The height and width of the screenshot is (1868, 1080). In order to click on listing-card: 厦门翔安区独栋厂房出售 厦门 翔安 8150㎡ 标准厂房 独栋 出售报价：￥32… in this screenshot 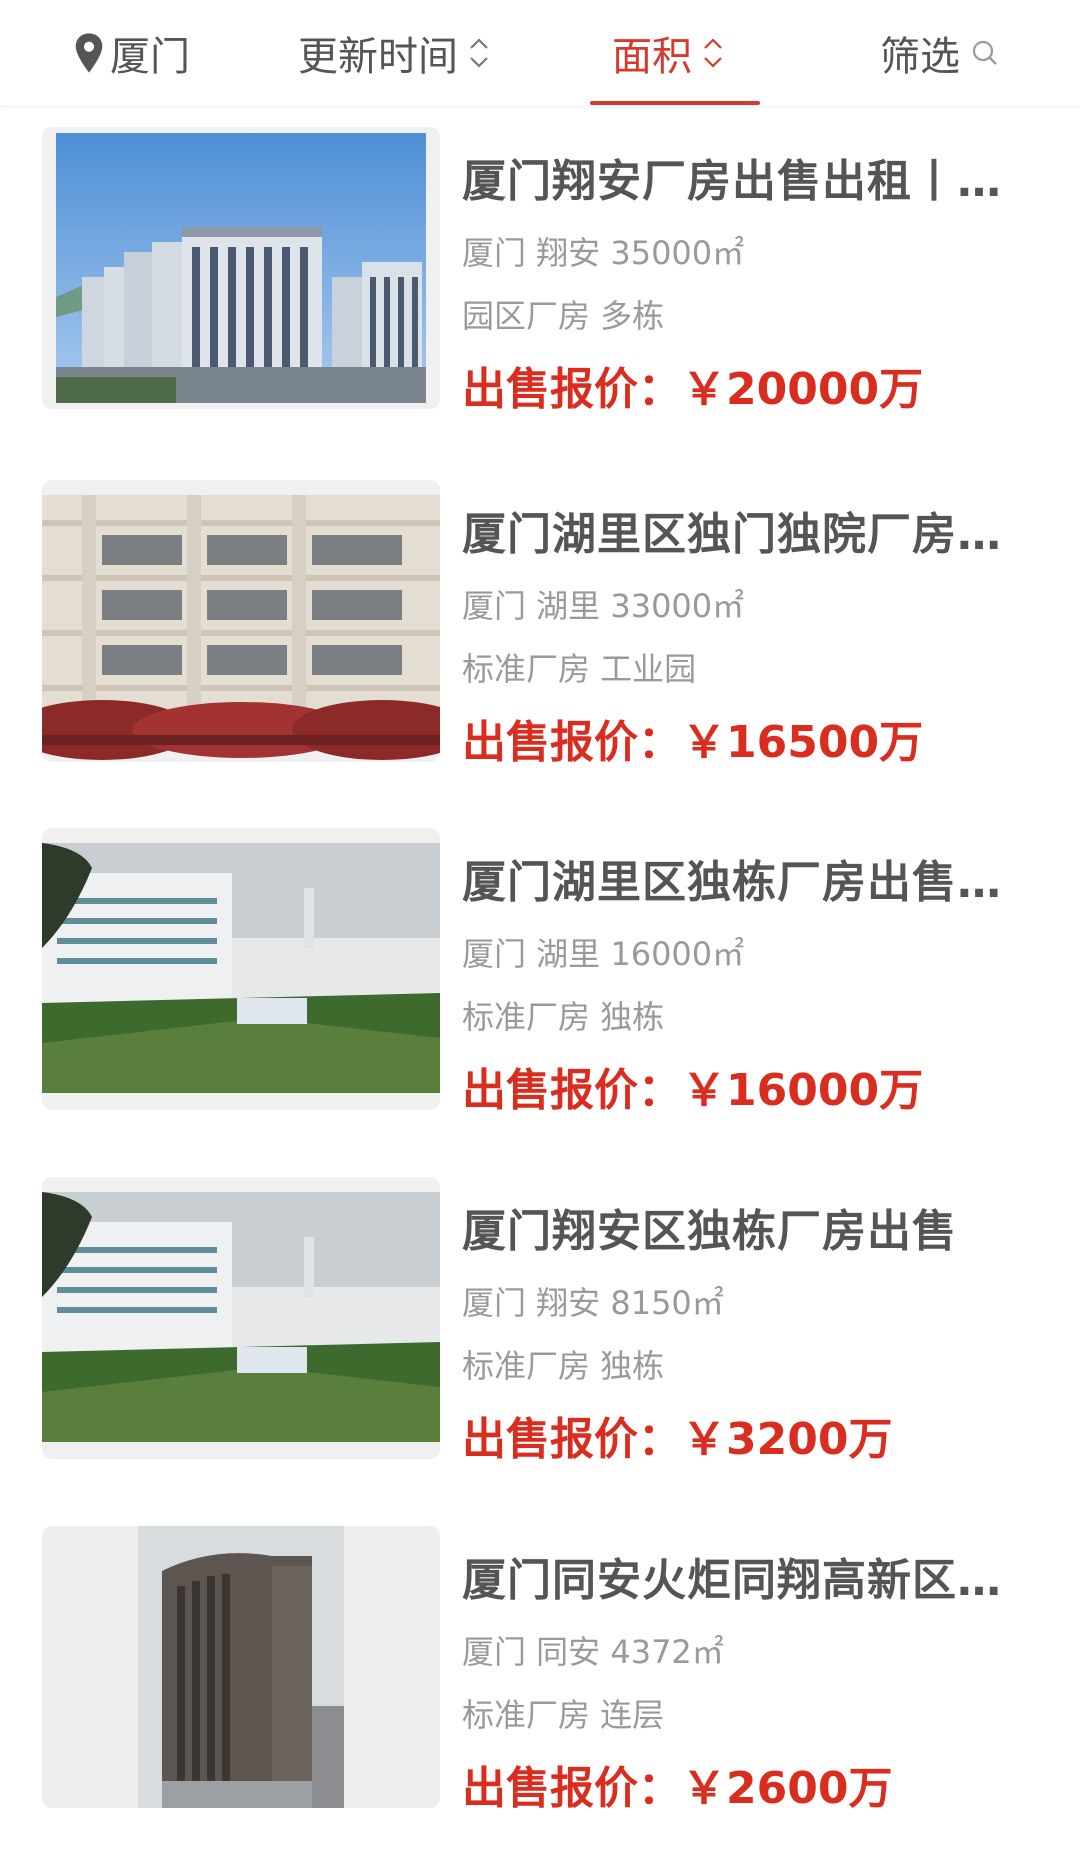, I will do `click(541, 1321)`.